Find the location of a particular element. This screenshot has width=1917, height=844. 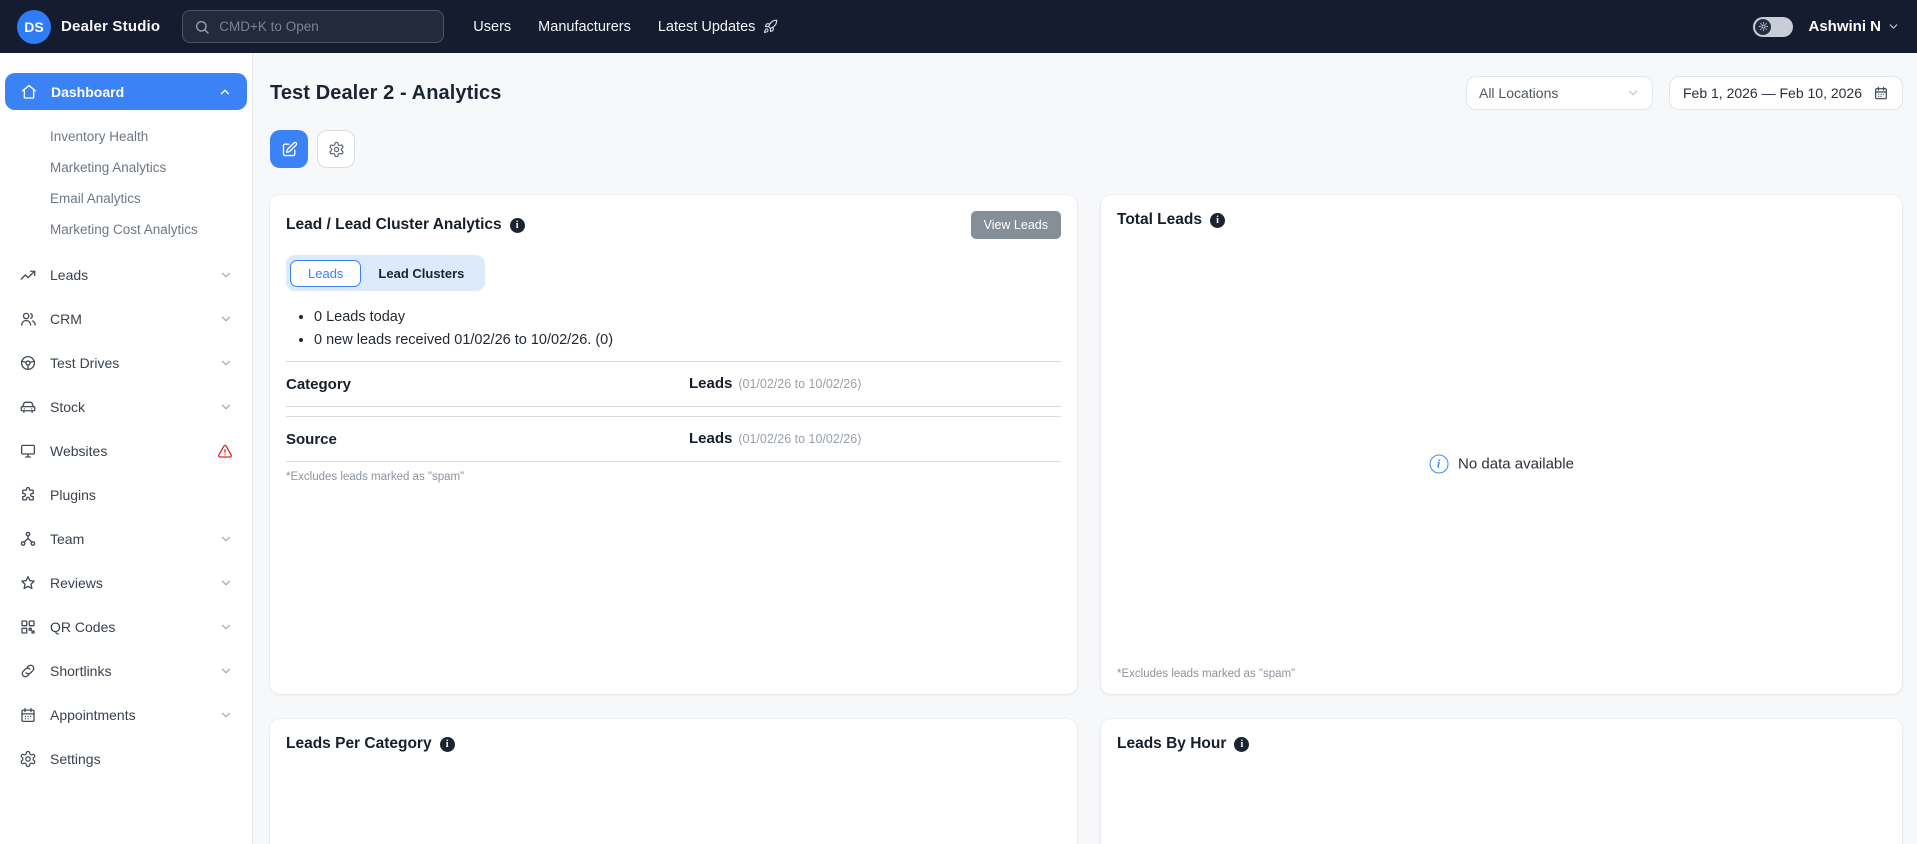

spam-footnote: *Excludes leads marked as "spam" is located at coordinates (375, 477).